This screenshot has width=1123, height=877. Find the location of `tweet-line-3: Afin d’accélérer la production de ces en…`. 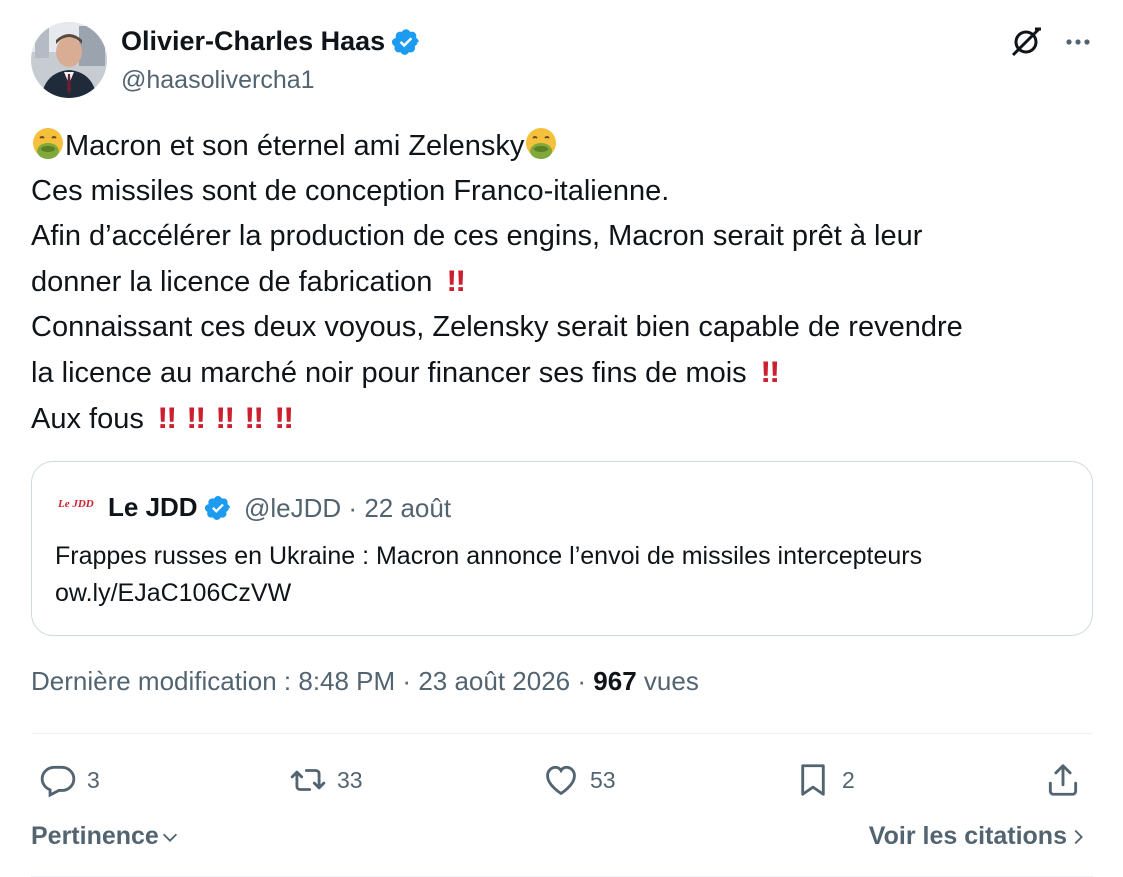

tweet-line-3: Afin d’accélérer la production de ces en… is located at coordinates (477, 236).